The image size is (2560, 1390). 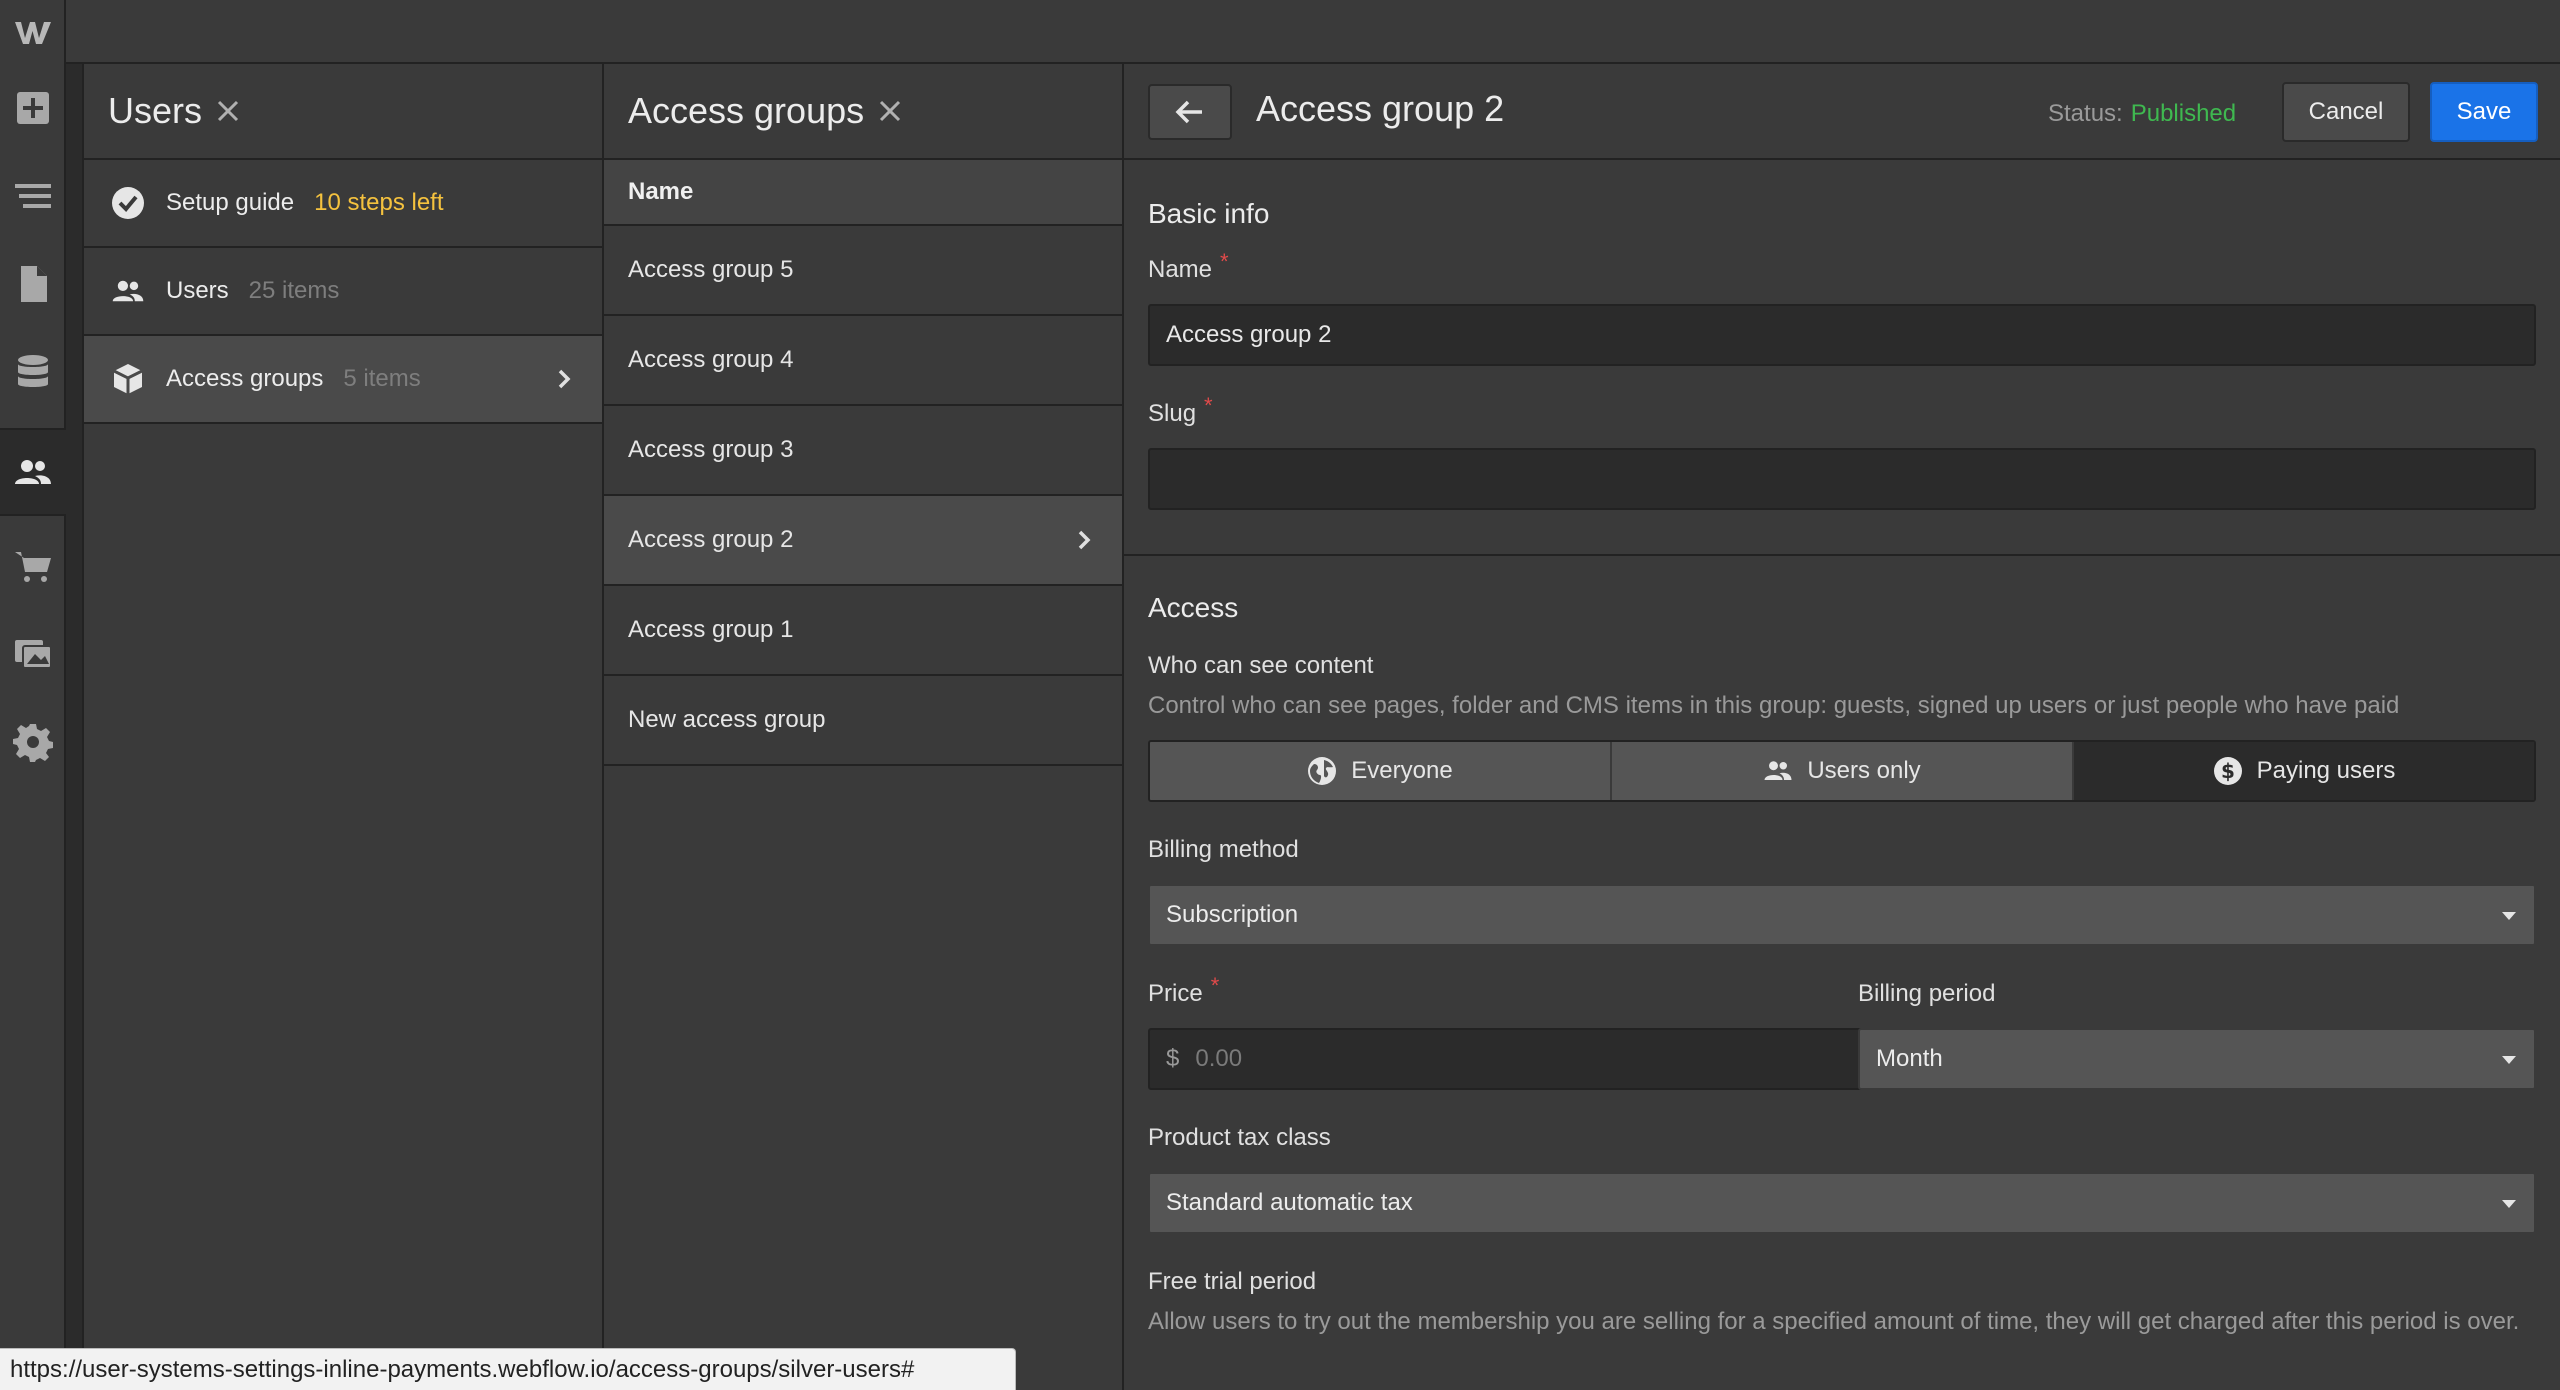 I want to click on billing-period-select: Month, so click(x=2197, y=1059).